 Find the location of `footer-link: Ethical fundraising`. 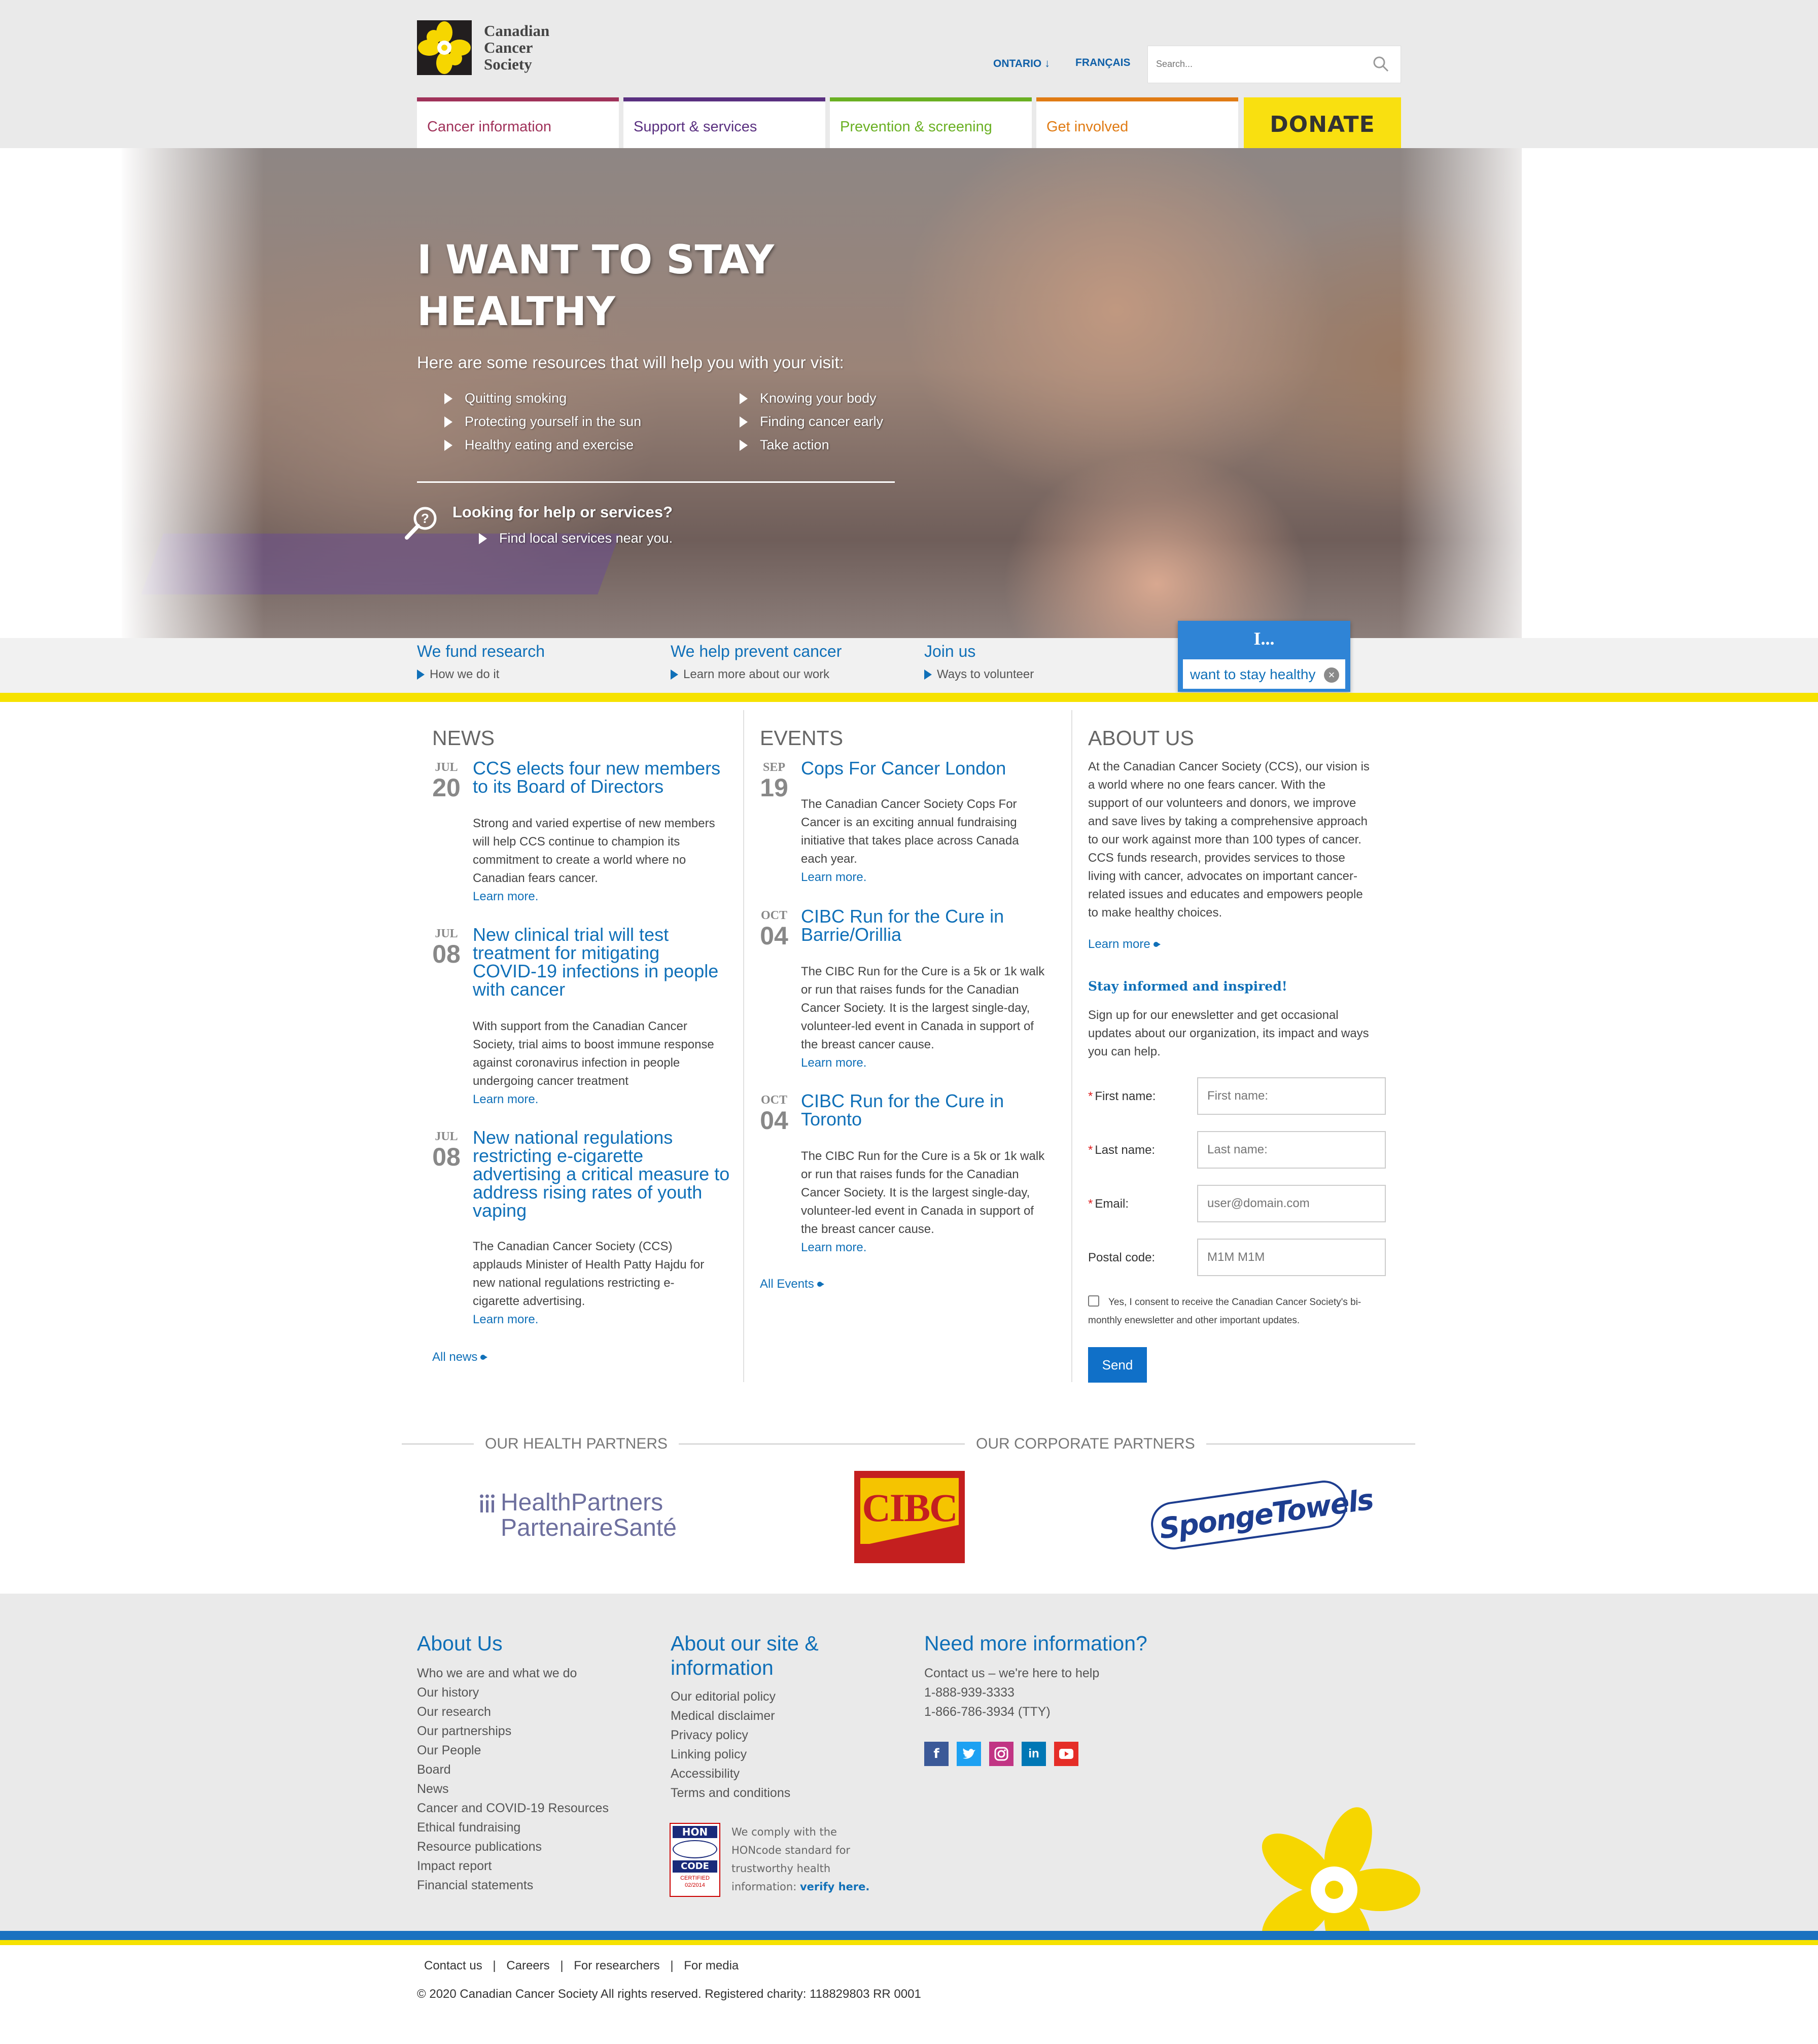

footer-link: Ethical fundraising is located at coordinates (513, 1827).